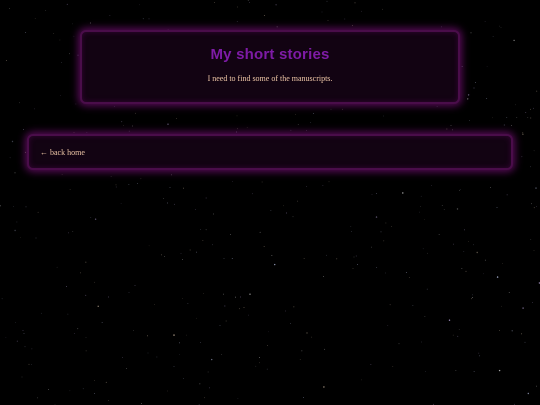  Describe the element at coordinates (270, 78) in the screenshot. I see `page-subtitle: I need to find some of the manuscripts.` at that location.